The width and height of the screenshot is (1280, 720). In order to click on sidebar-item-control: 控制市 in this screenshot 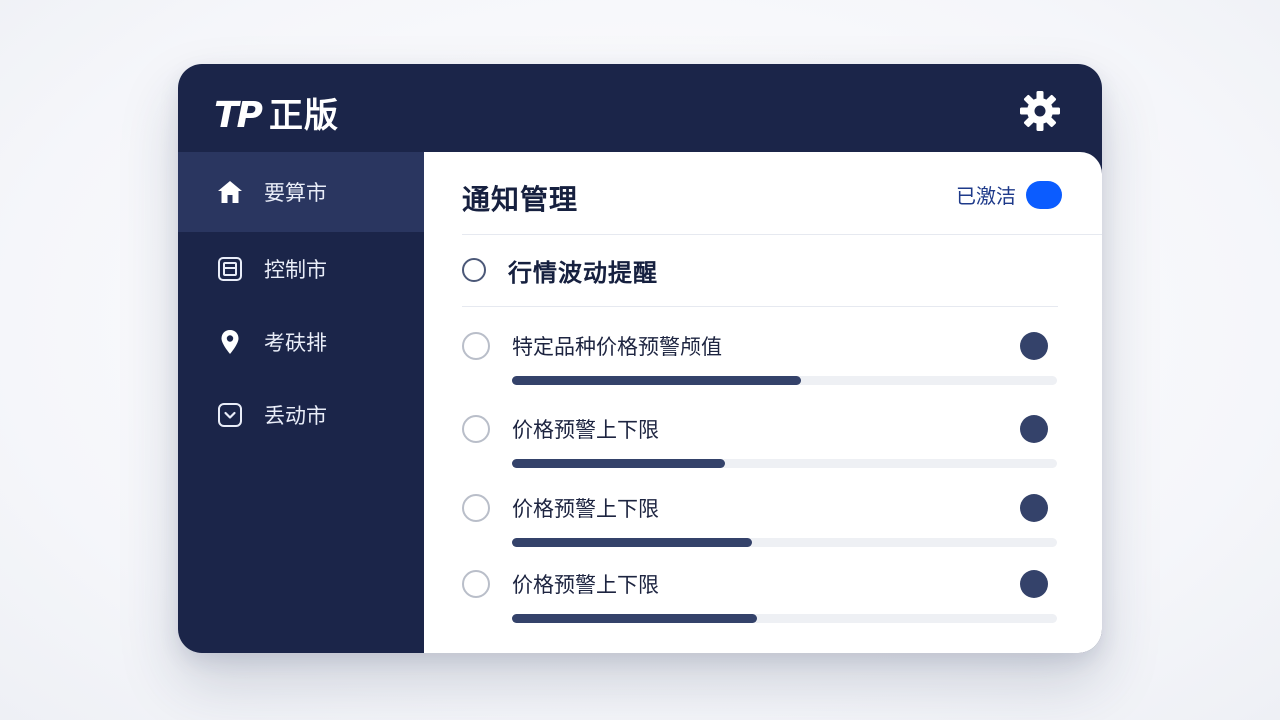, I will do `click(301, 268)`.